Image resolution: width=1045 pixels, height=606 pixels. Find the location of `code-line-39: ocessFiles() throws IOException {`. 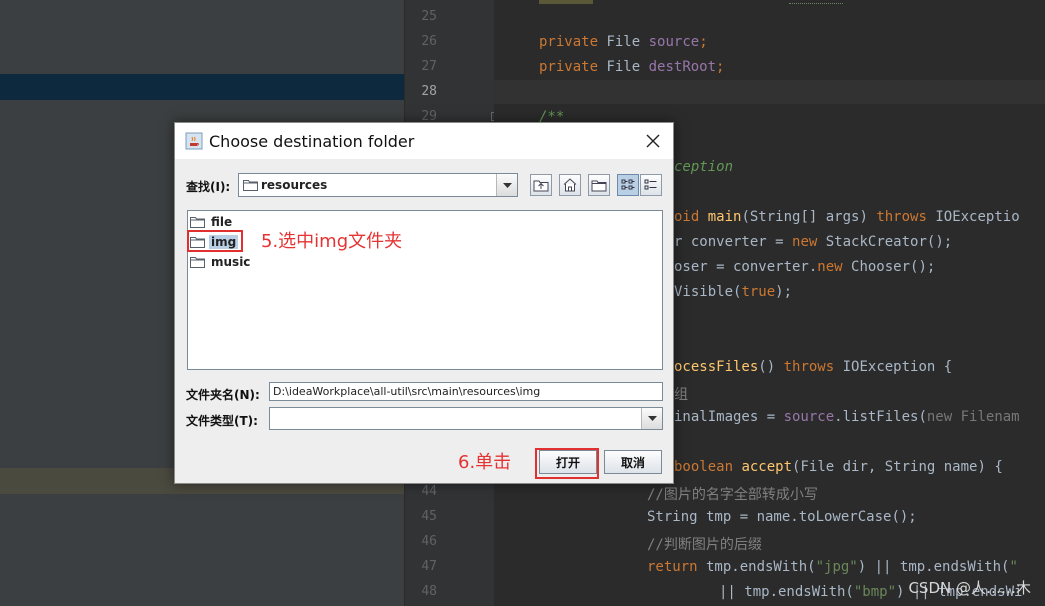

code-line-39: ocessFiles() throws IOException { is located at coordinates (813, 367).